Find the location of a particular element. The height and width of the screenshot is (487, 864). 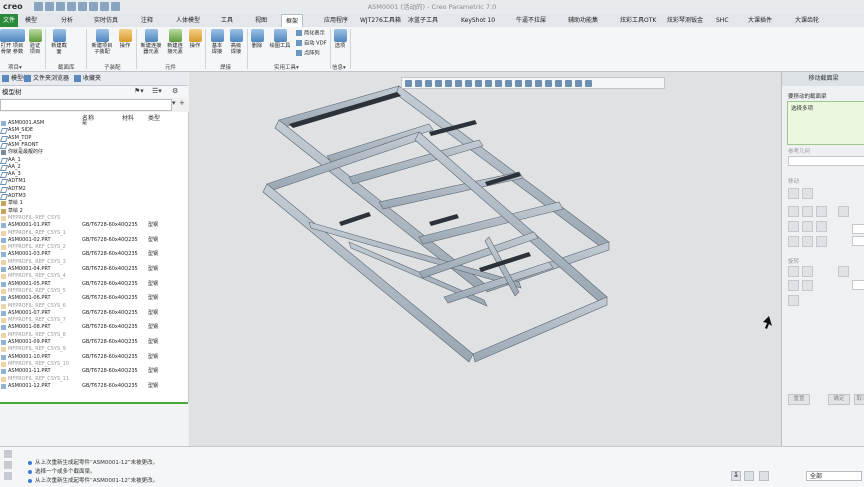

flip-icon is located at coordinates (793, 300).